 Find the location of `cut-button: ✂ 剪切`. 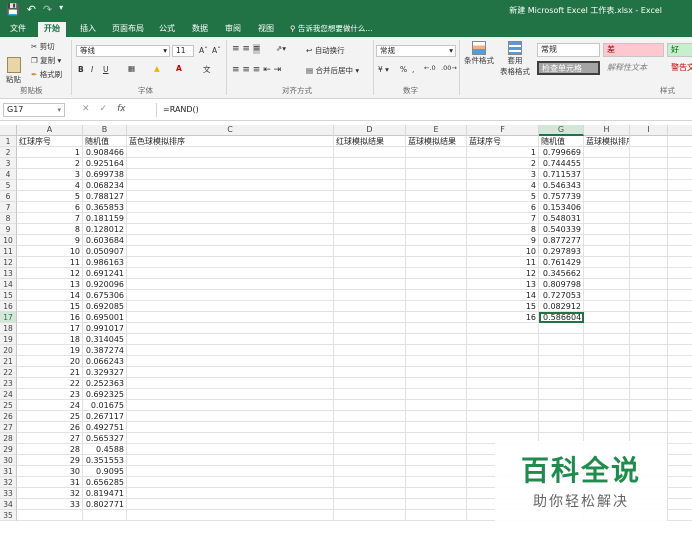

cut-button: ✂ 剪切 is located at coordinates (43, 46).